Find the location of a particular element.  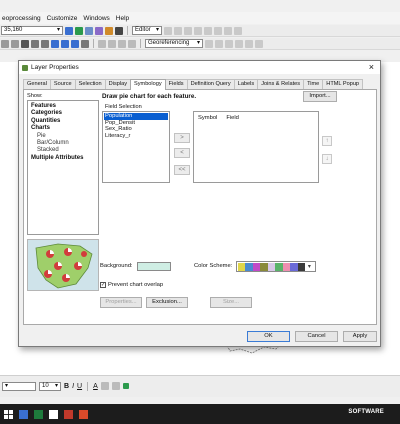

effects-icon is located at coordinates (132, 43).